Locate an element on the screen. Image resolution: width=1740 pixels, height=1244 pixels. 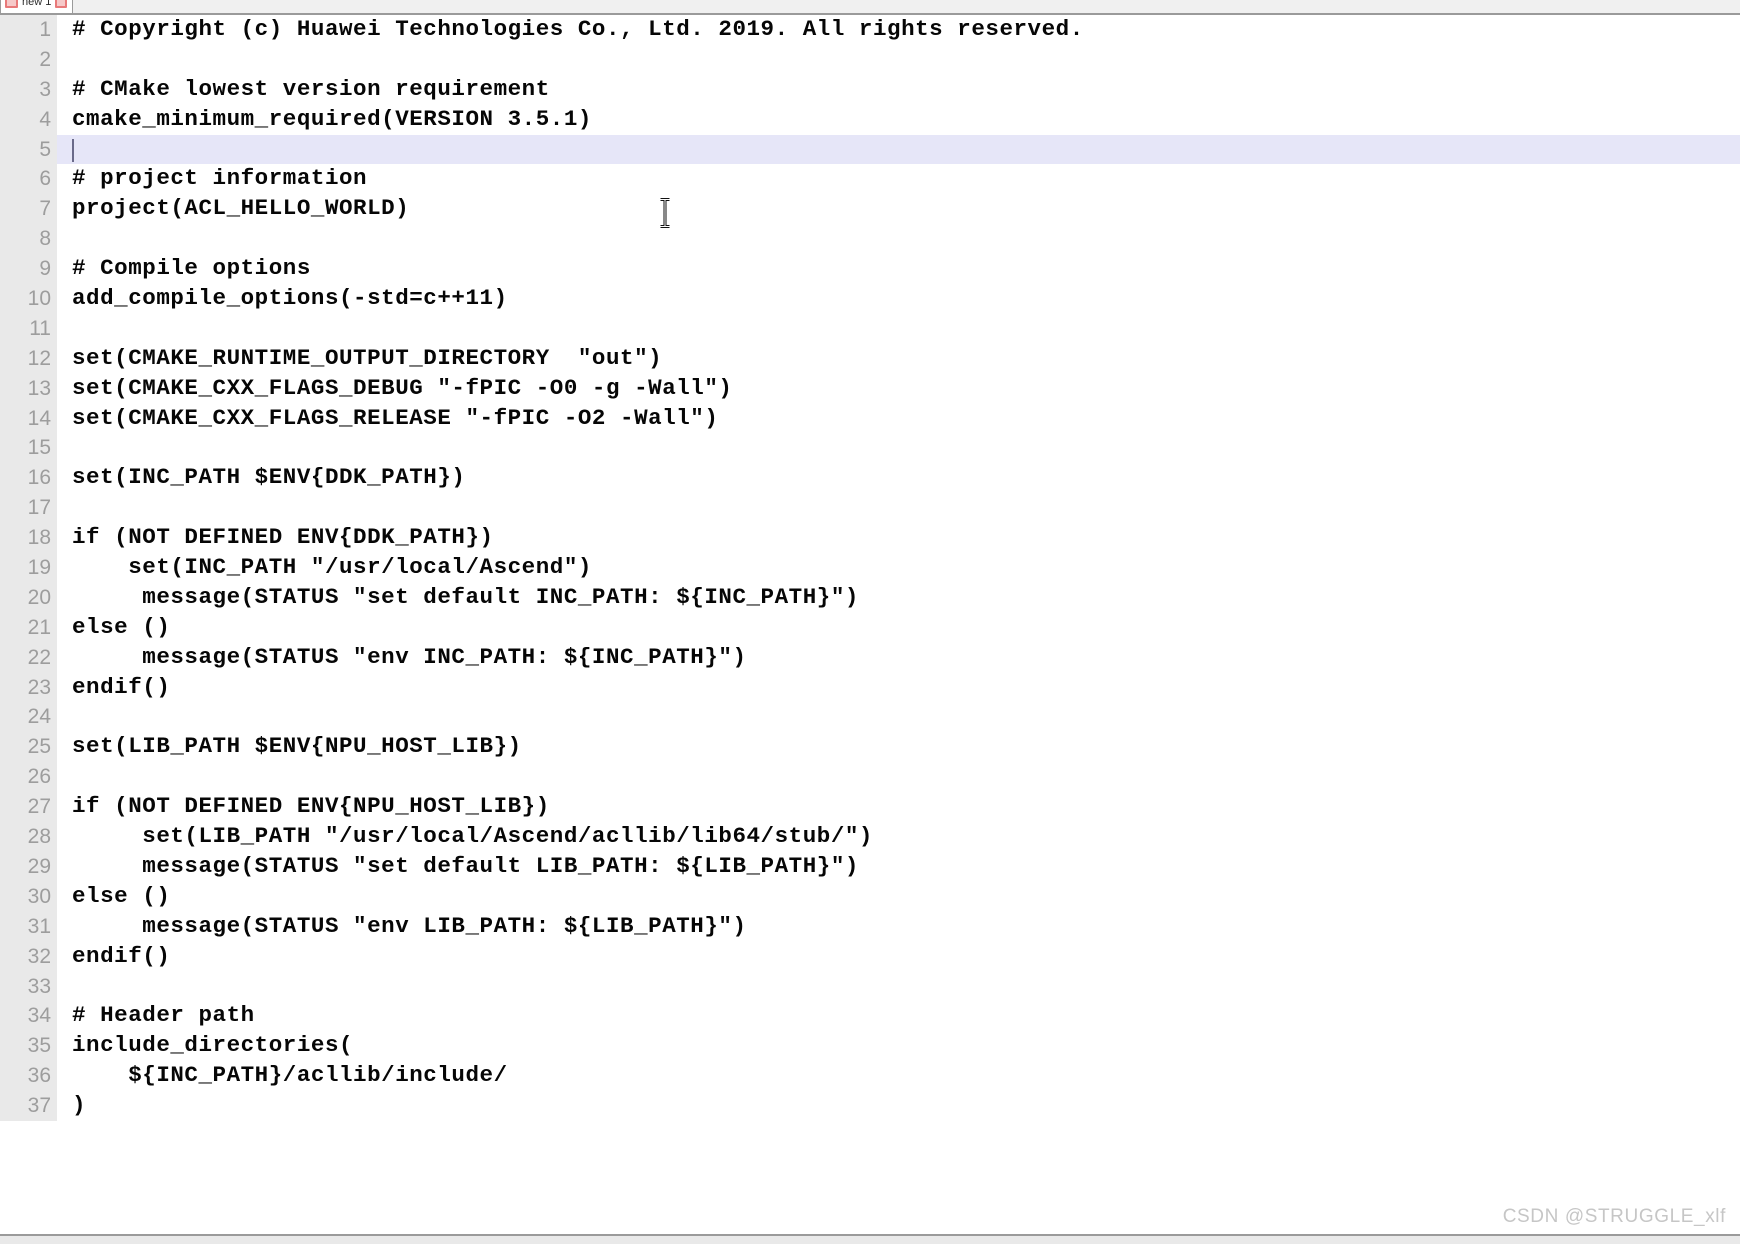
code-line: 19 set(INC_PATH "/usr/local/Ascend") is located at coordinates (870, 568).